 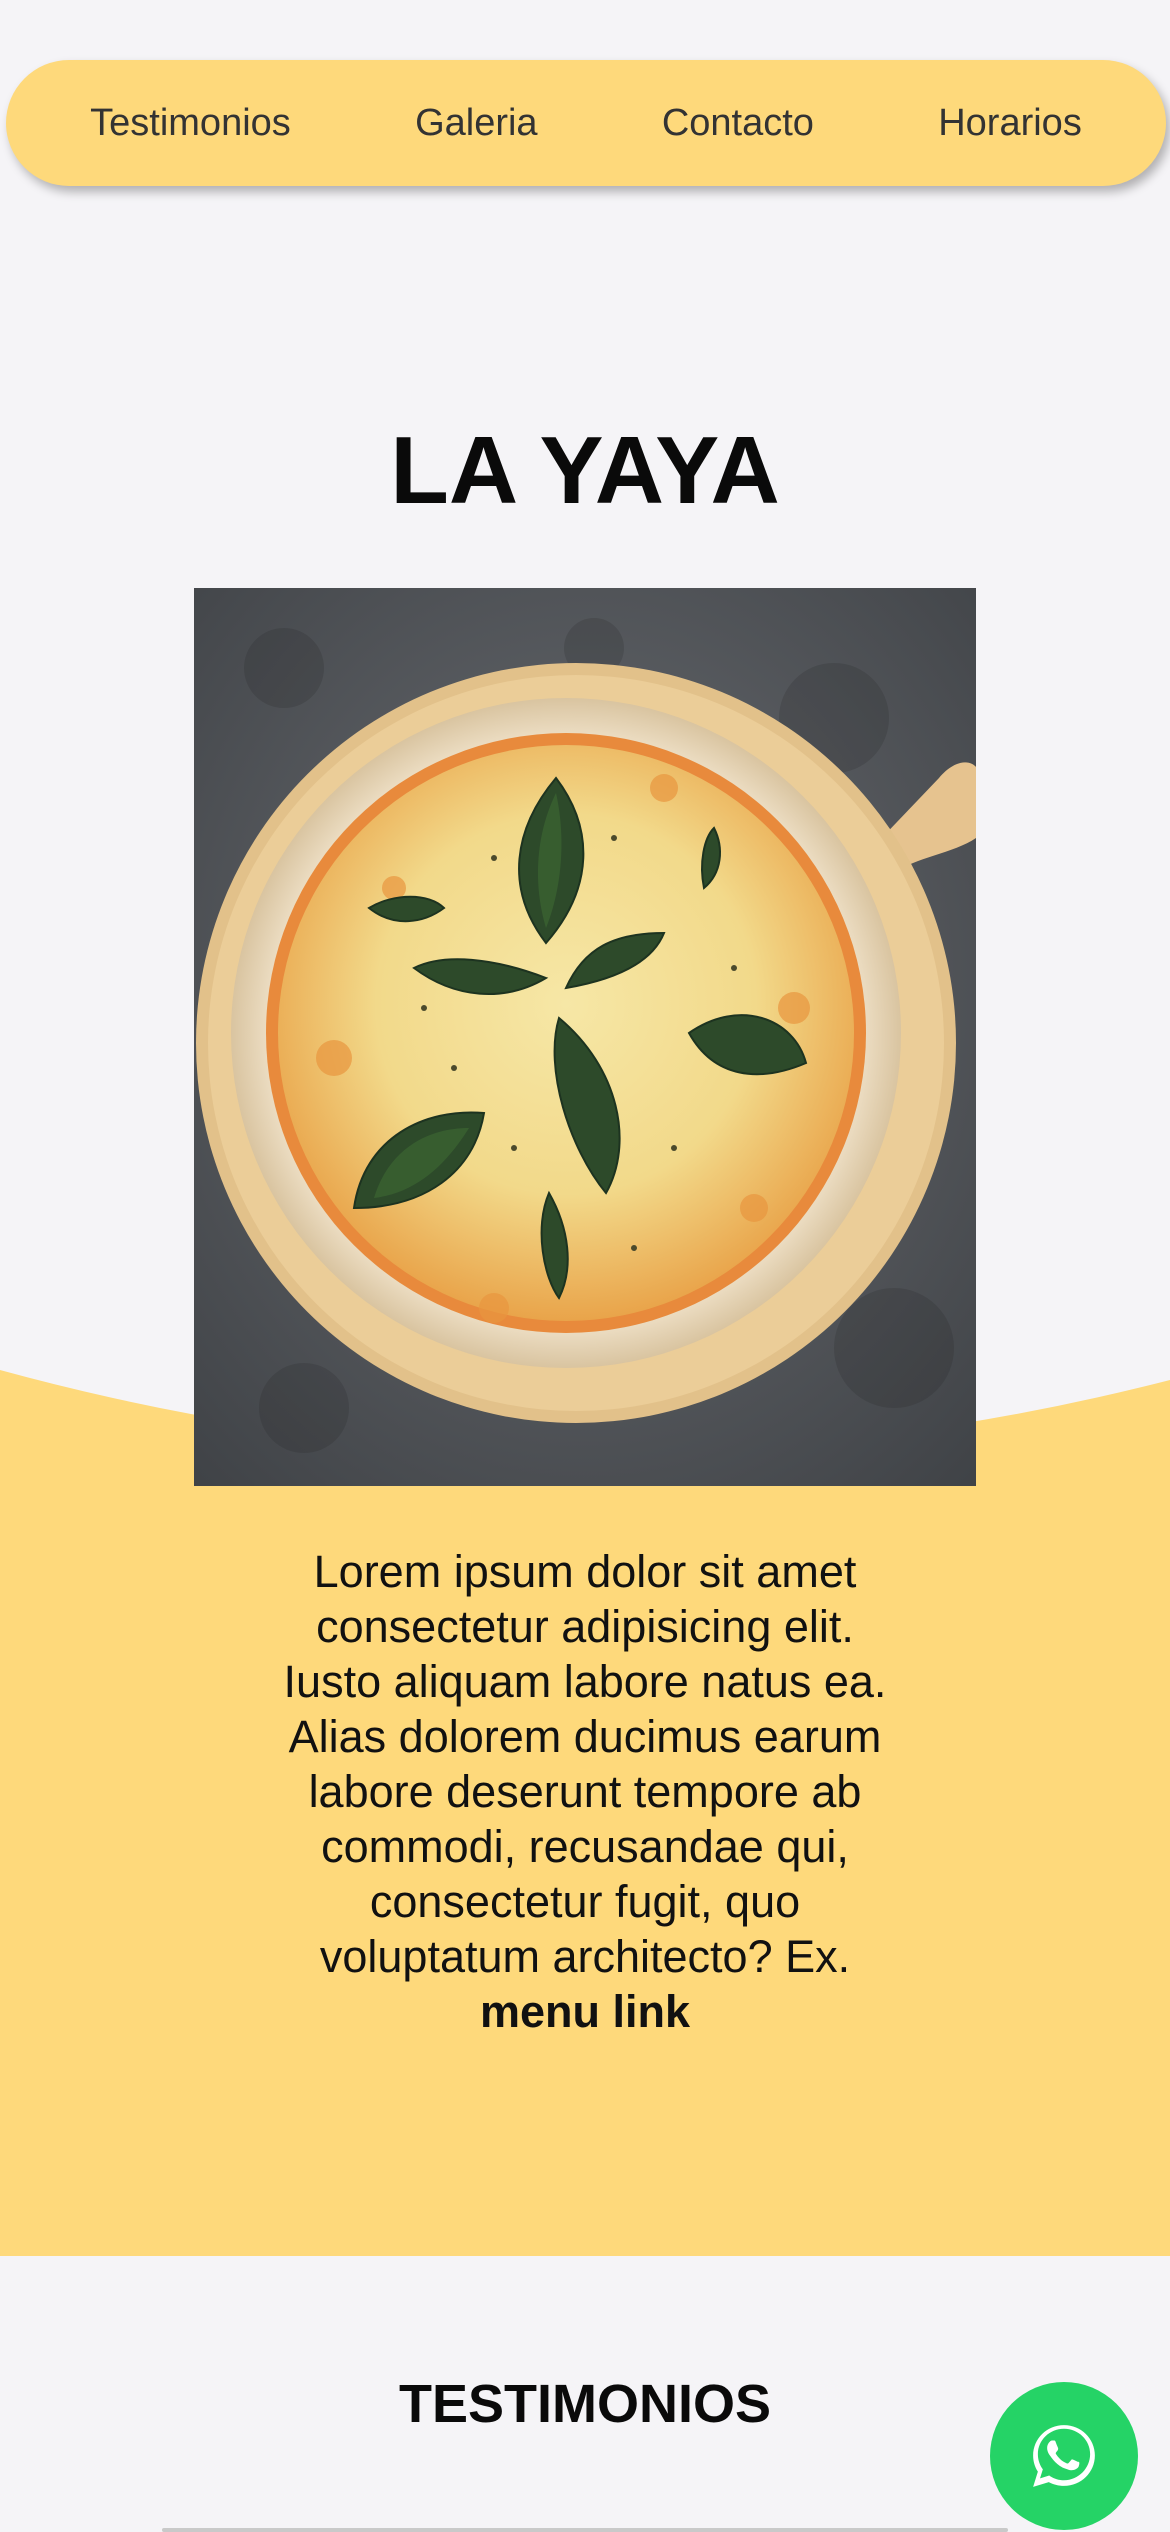 I want to click on whatsapp-icon, so click(x=1064, y=2456).